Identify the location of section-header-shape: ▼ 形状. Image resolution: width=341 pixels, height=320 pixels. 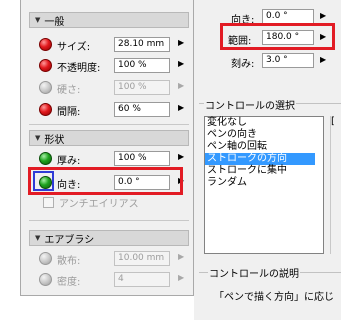
(109, 138).